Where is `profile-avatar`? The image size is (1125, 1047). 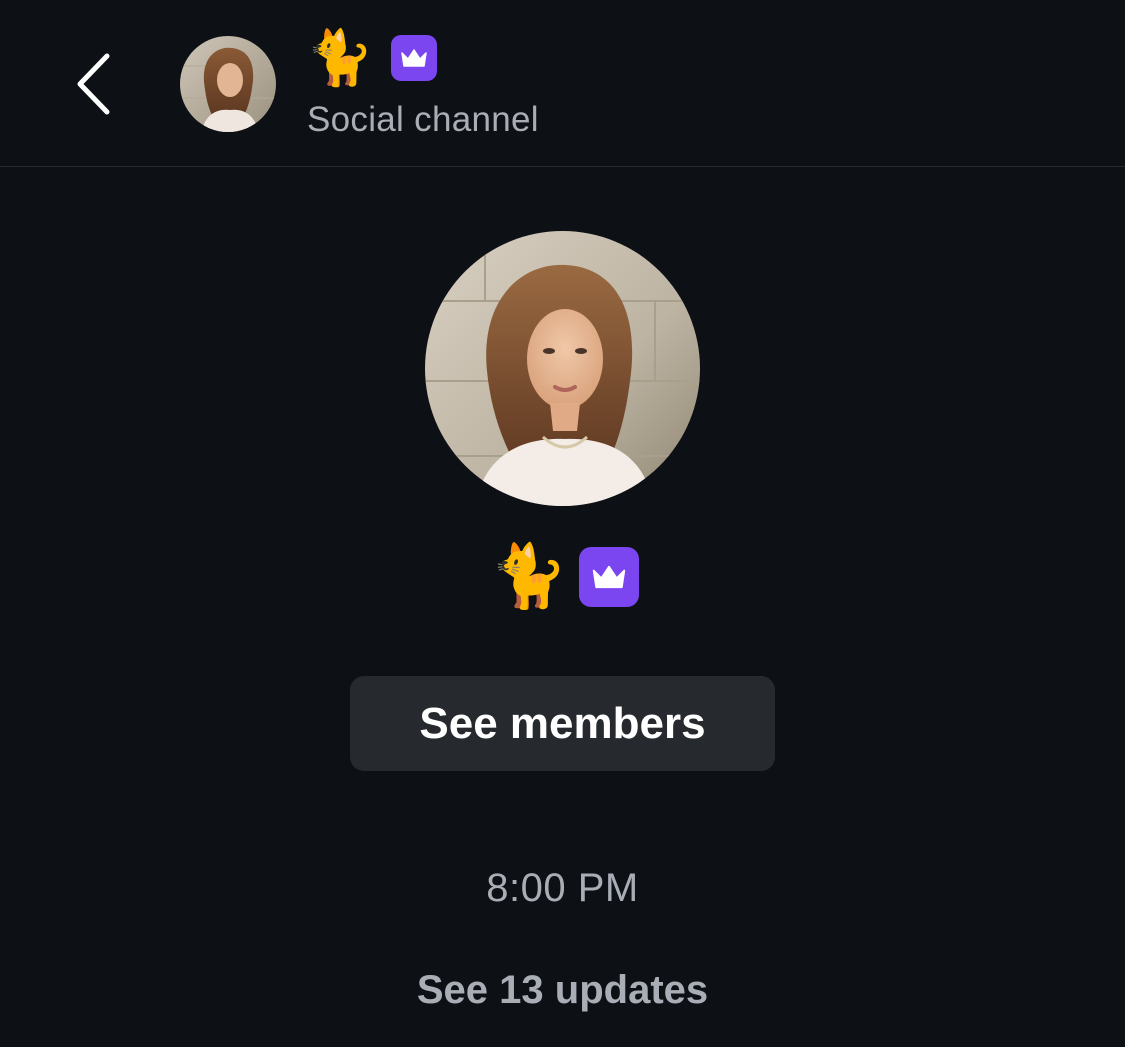 profile-avatar is located at coordinates (562, 368).